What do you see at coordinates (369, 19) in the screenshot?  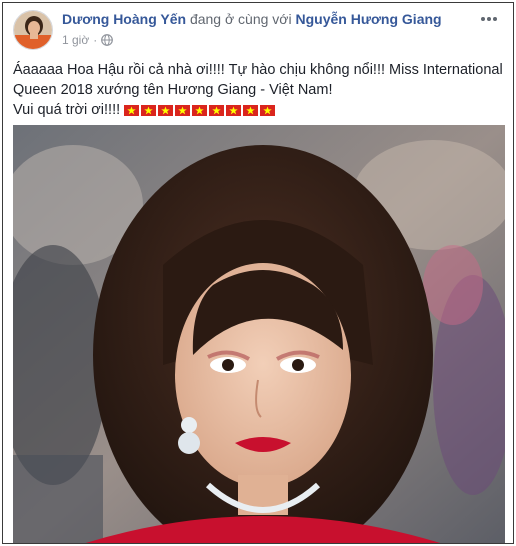 I see `tagged-name-link: Nguyễn Hương Giang` at bounding box center [369, 19].